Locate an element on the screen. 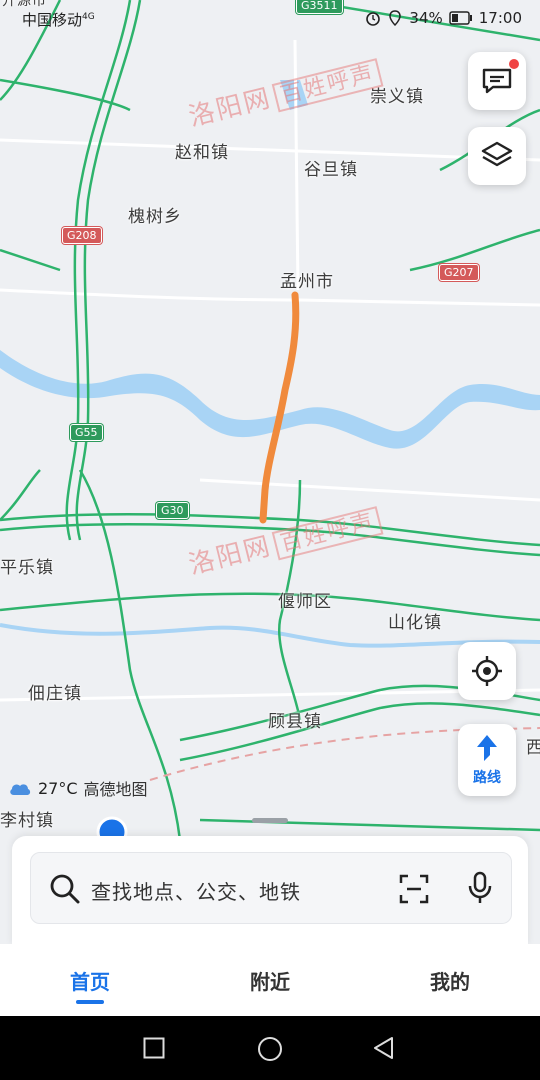  place-label: 佃庄镇 is located at coordinates (55, 691).